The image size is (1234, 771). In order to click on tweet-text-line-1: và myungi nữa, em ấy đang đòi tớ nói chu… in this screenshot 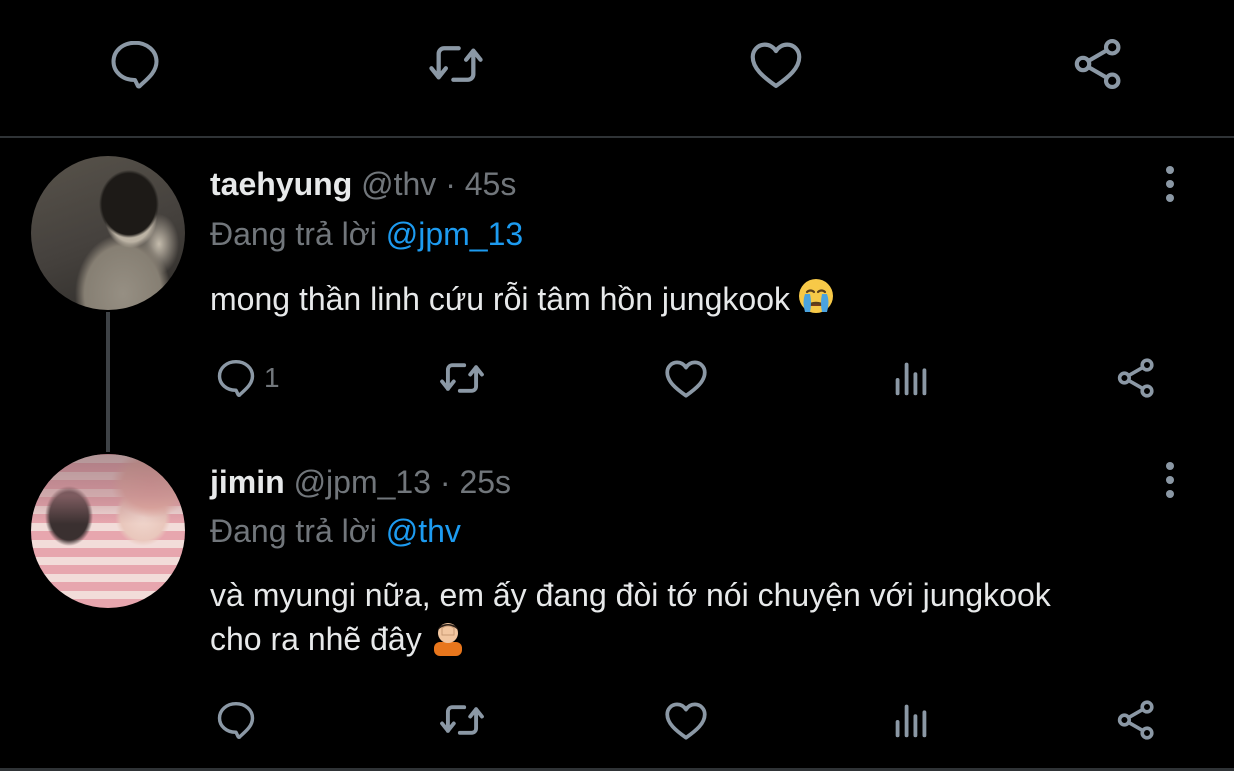, I will do `click(630, 595)`.